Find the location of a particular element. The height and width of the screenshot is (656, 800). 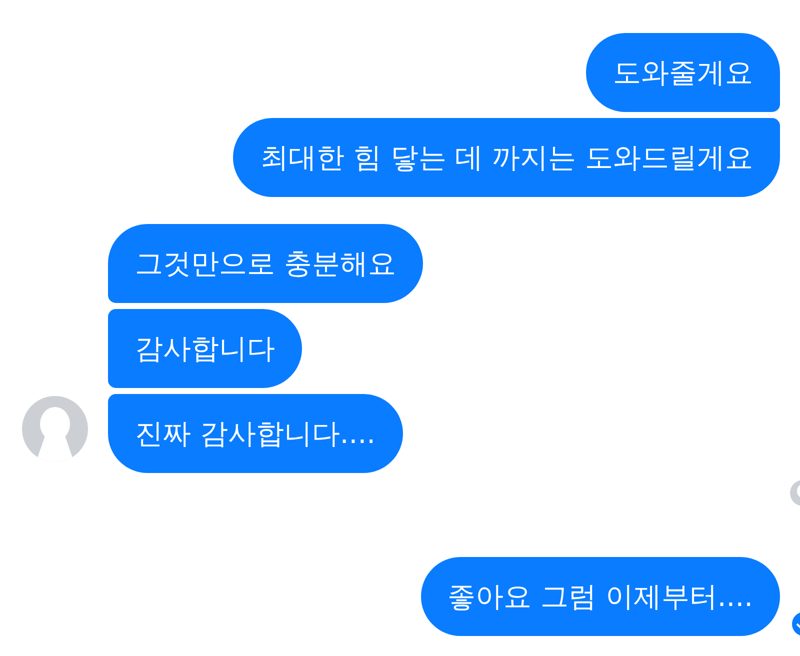

message-bubble: 감사합니다 is located at coordinates (205, 348).